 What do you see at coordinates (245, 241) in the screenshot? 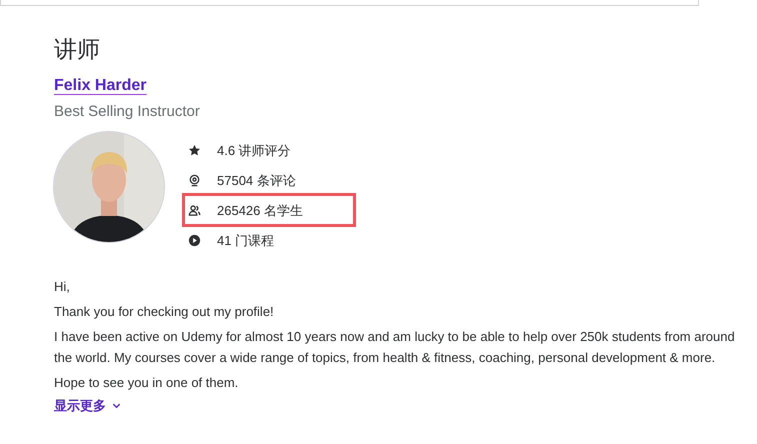
I see `stat-text: 41 门课程` at bounding box center [245, 241].